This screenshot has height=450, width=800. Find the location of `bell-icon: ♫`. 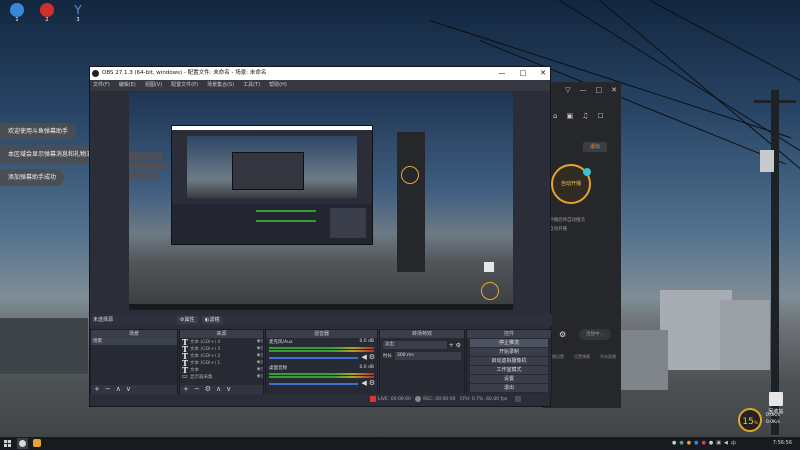

bell-icon: ♫ is located at coordinates (585, 116).